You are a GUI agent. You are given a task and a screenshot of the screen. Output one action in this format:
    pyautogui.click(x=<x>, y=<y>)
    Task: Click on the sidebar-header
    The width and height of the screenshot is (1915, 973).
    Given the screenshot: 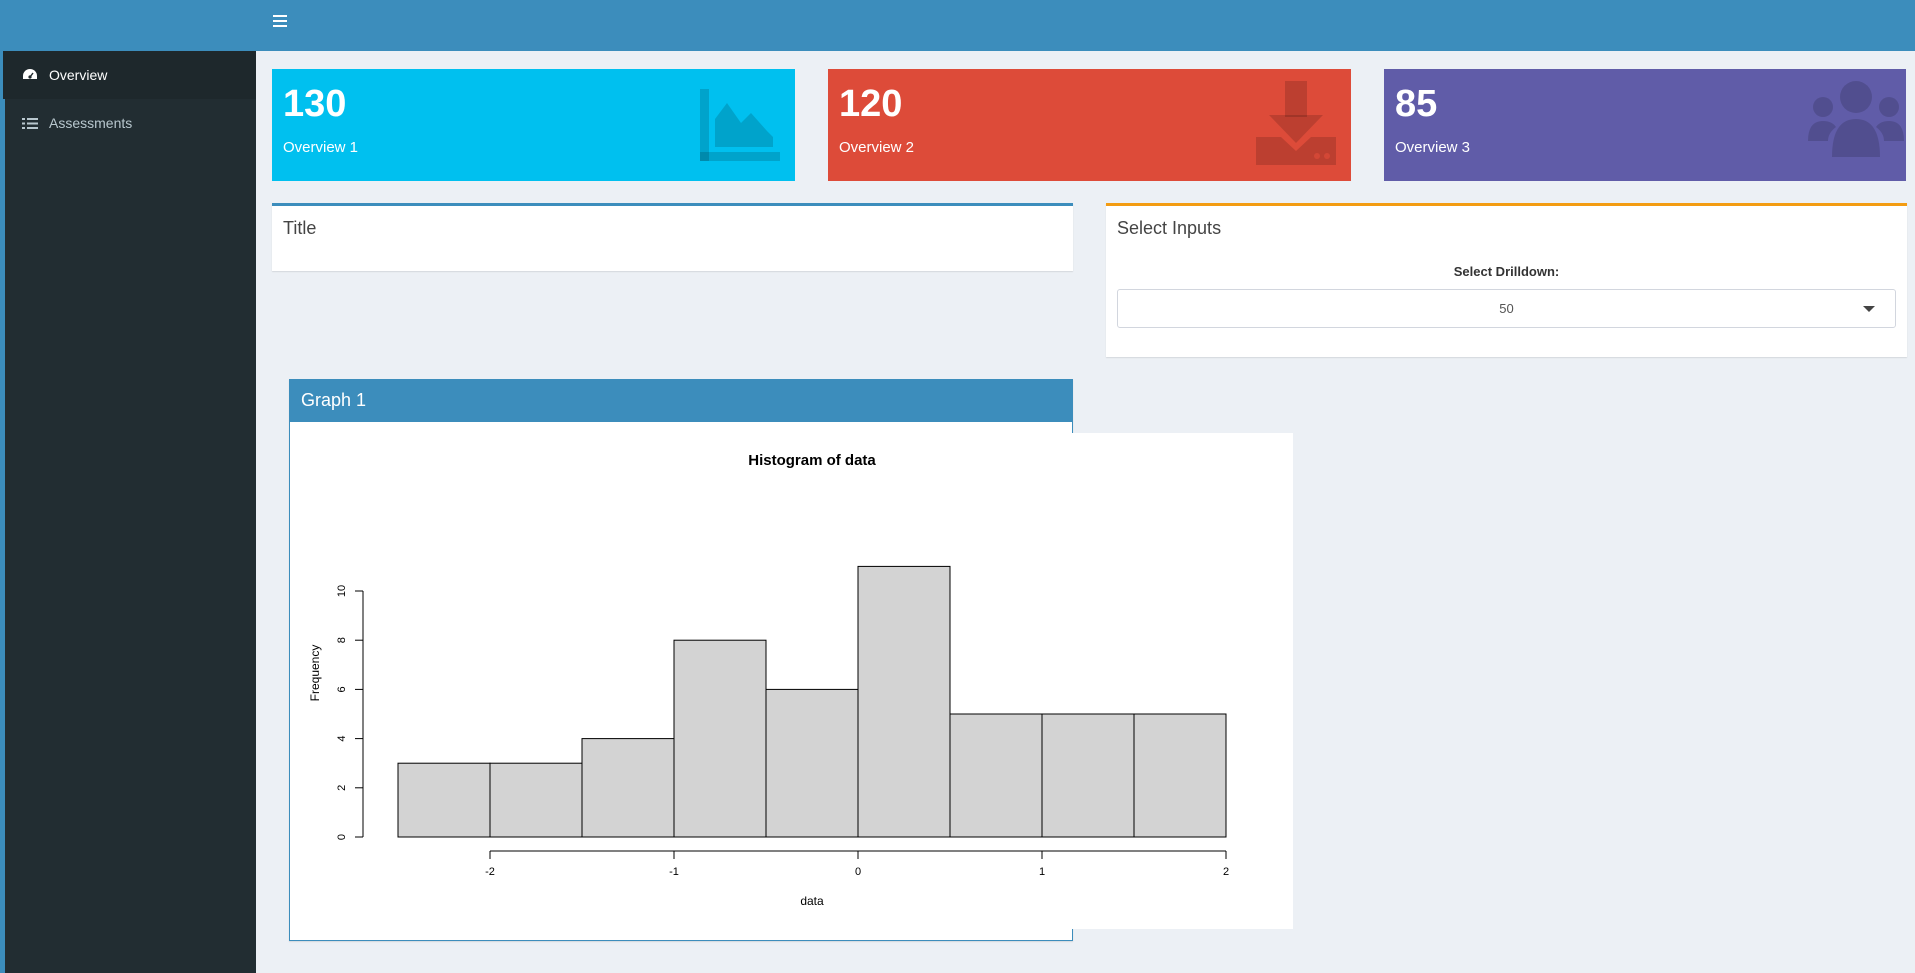 What is the action you would take?
    pyautogui.click(x=128, y=25)
    